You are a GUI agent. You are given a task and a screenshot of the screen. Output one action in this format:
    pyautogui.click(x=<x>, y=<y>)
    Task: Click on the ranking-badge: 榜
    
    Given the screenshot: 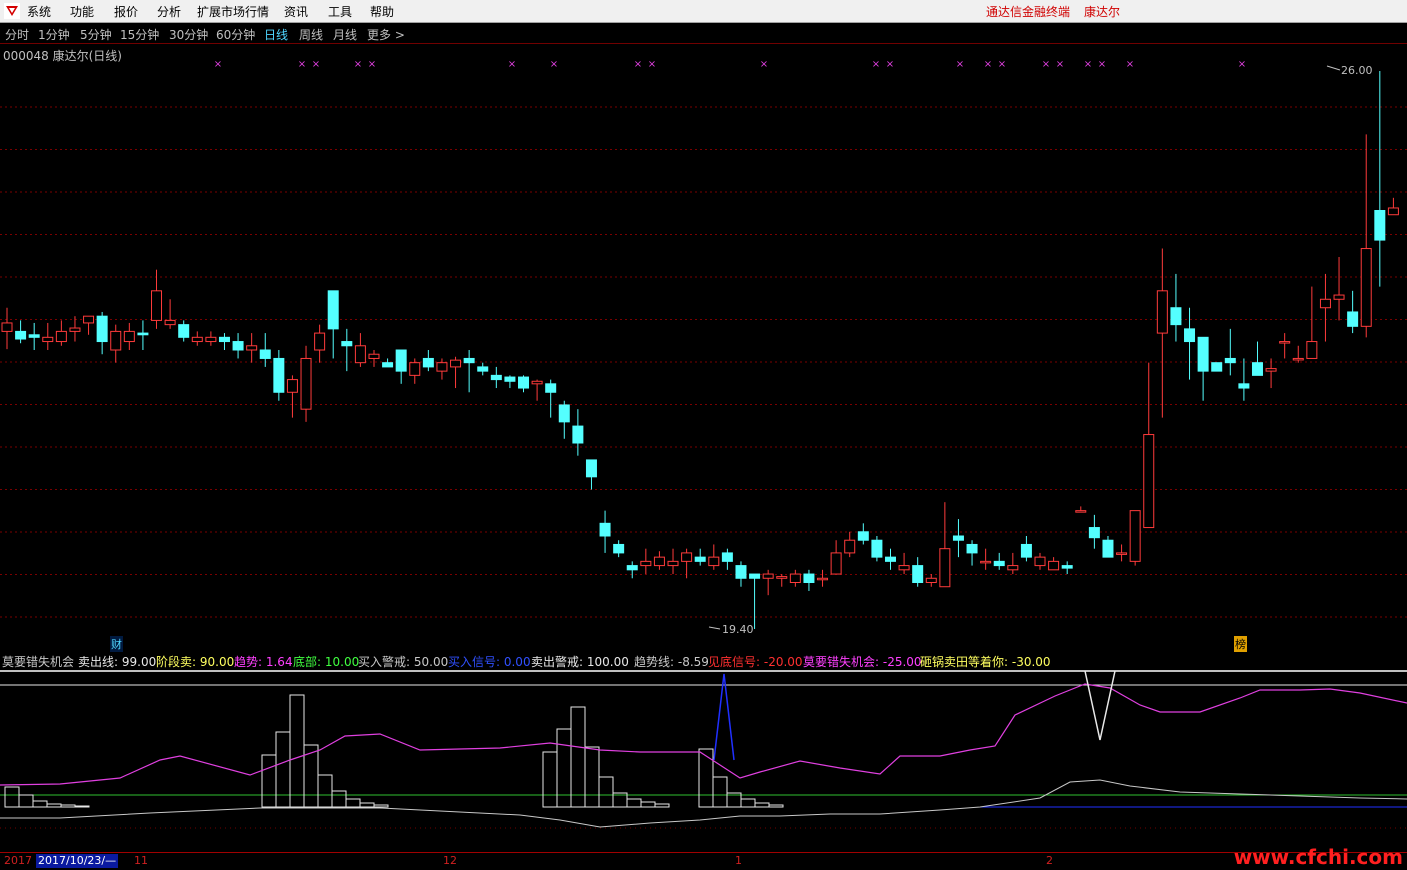 What is the action you would take?
    pyautogui.click(x=1240, y=644)
    